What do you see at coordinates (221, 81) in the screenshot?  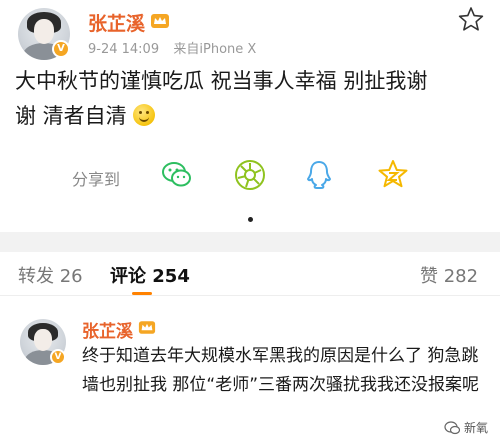 I see `post-text-line-1: 大中秋节的谨慎吃瓜 祝当事人幸福 别扯我谢` at bounding box center [221, 81].